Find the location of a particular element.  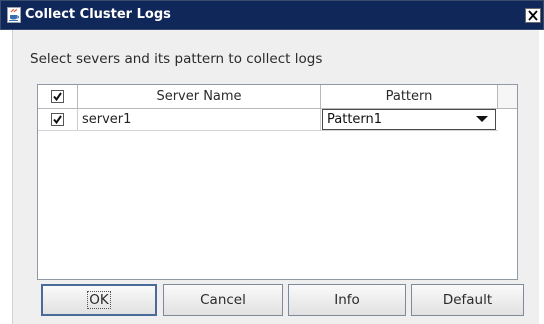

info-button: Info is located at coordinates (347, 300).